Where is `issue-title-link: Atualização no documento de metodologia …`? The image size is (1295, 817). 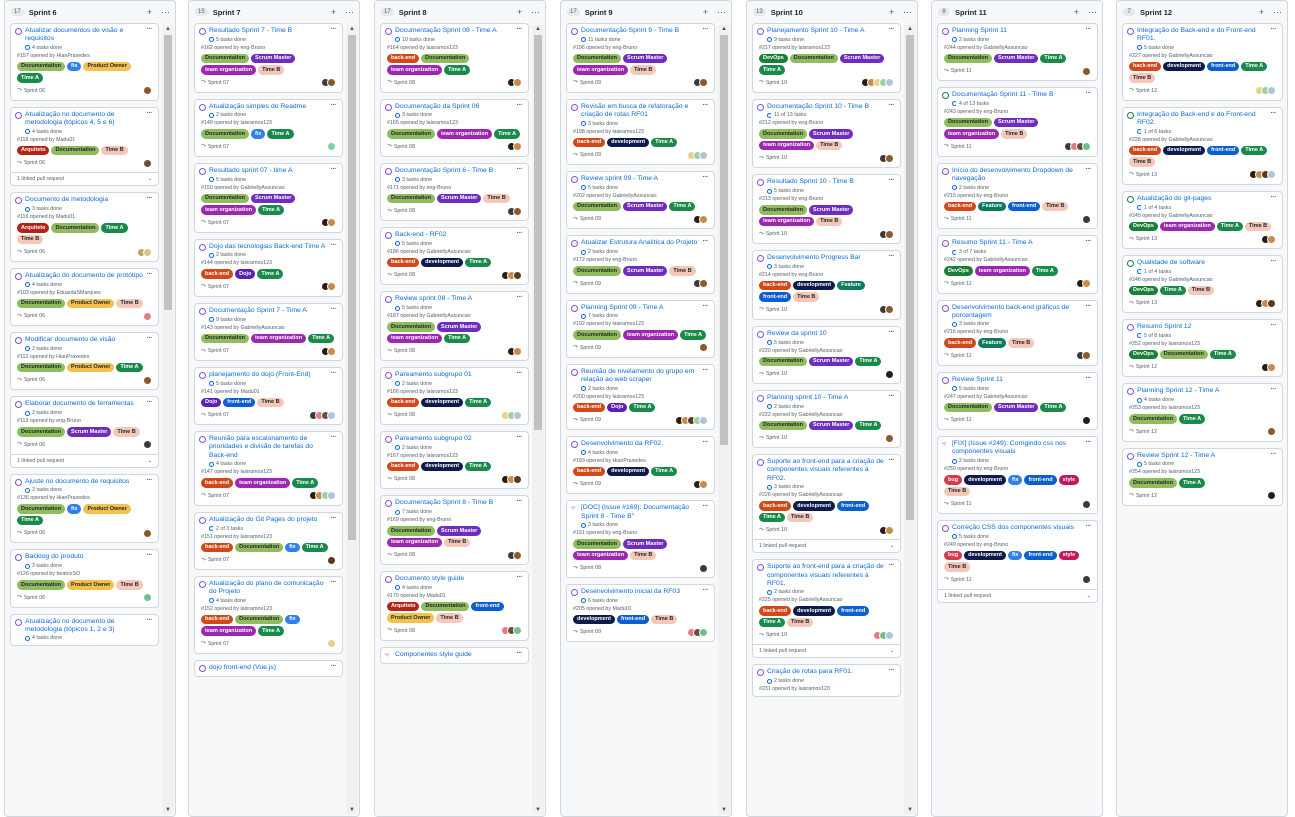
issue-title-link: Atualização no documento de metodologia … is located at coordinates (84, 119).